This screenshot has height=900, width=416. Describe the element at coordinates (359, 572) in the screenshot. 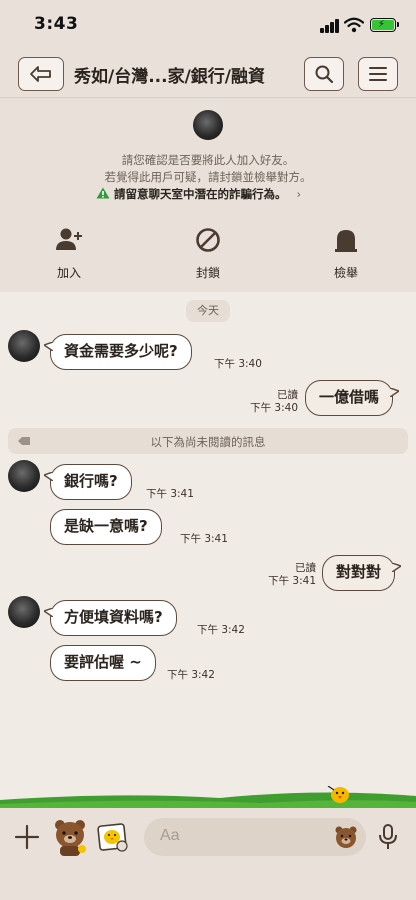

I see `message-text: 對對對` at that location.